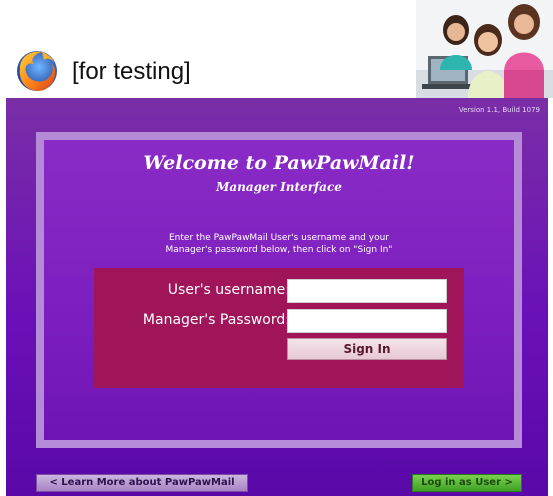 The height and width of the screenshot is (496, 553). What do you see at coordinates (367, 291) in the screenshot?
I see `username-input` at bounding box center [367, 291].